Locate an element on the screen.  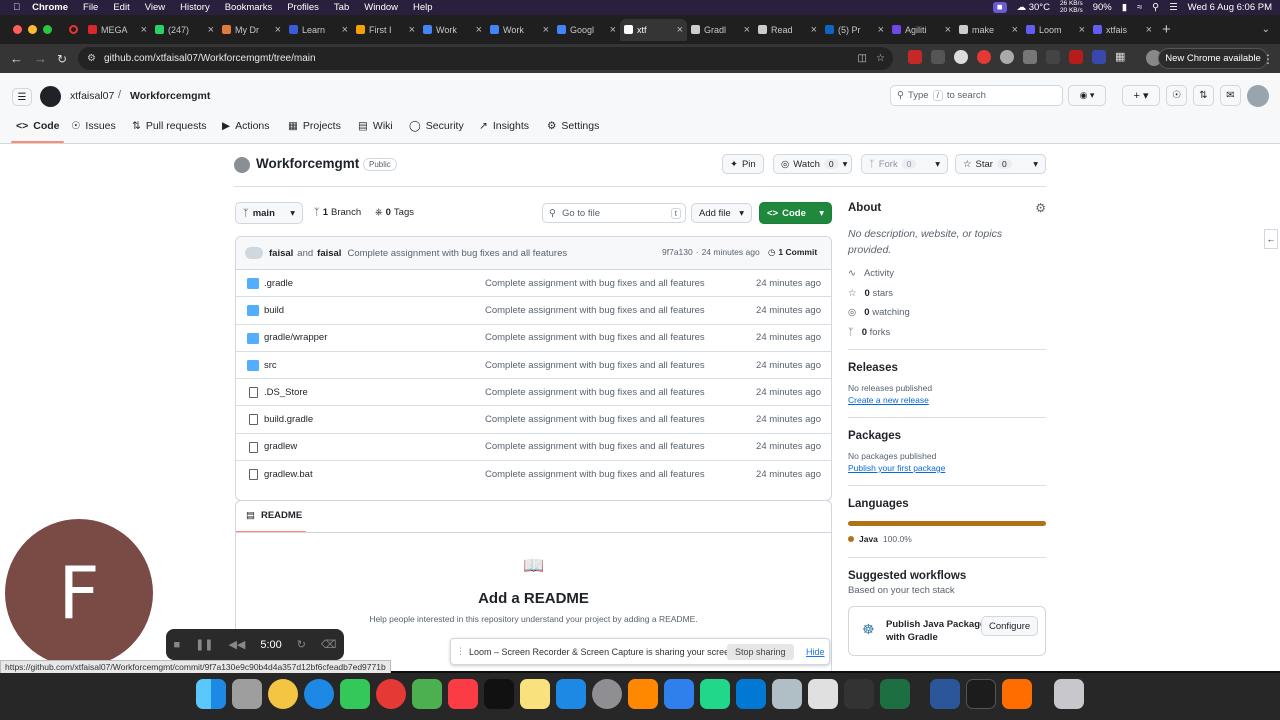
install-app-icon: ◫ is located at coordinates (862, 58).